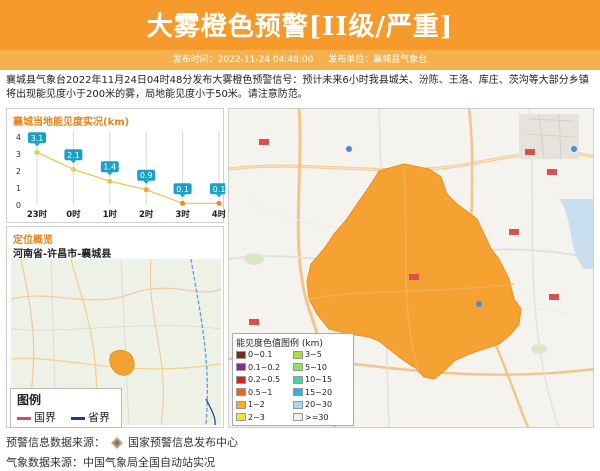 The image size is (600, 471). What do you see at coordinates (146, 214) in the screenshot?
I see `x-tick-label: 2时` at bounding box center [146, 214].